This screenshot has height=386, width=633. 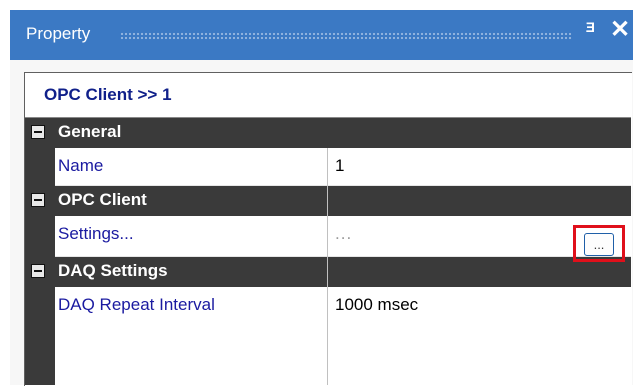 I want to click on category-label: DAQ Settings, so click(x=113, y=270).